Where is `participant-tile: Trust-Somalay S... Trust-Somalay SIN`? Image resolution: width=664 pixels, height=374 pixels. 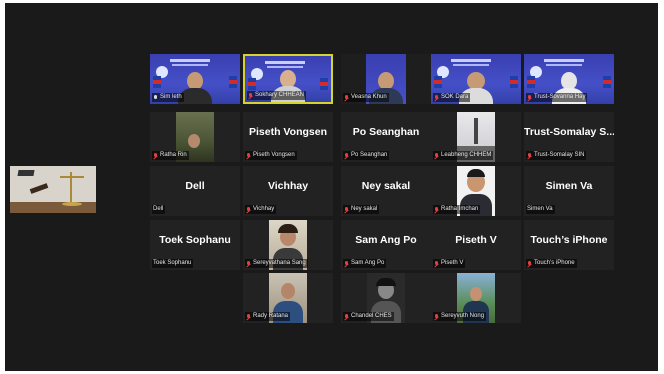
participant-tile: Trust-Somalay S... Trust-Somalay SIN is located at coordinates (569, 137).